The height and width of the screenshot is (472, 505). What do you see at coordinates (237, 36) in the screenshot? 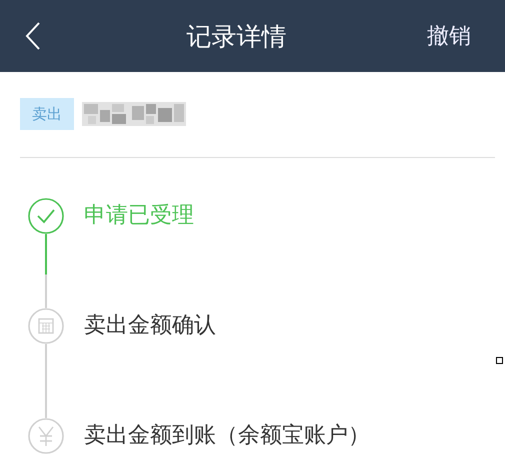
I see `page-title: 记录详情` at bounding box center [237, 36].